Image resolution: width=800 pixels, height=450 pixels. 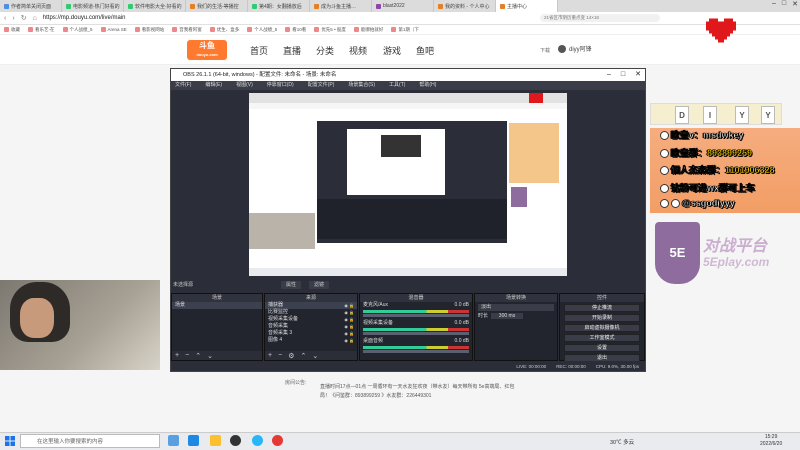 I want to click on nav-game: 游戏, so click(x=392, y=50).